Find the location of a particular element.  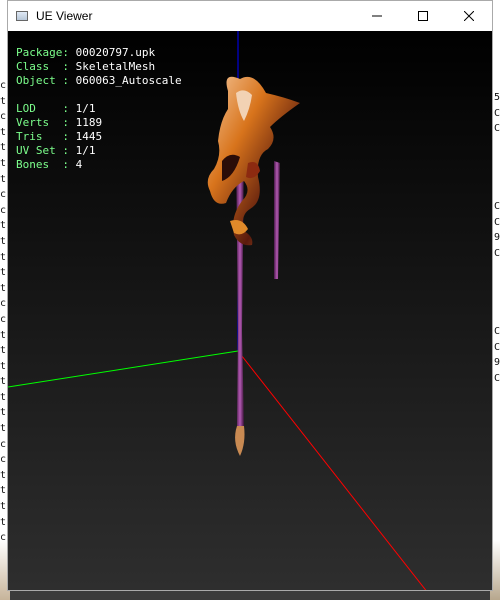

info-row-class: Class : SkeletalMesh is located at coordinates (99, 67).